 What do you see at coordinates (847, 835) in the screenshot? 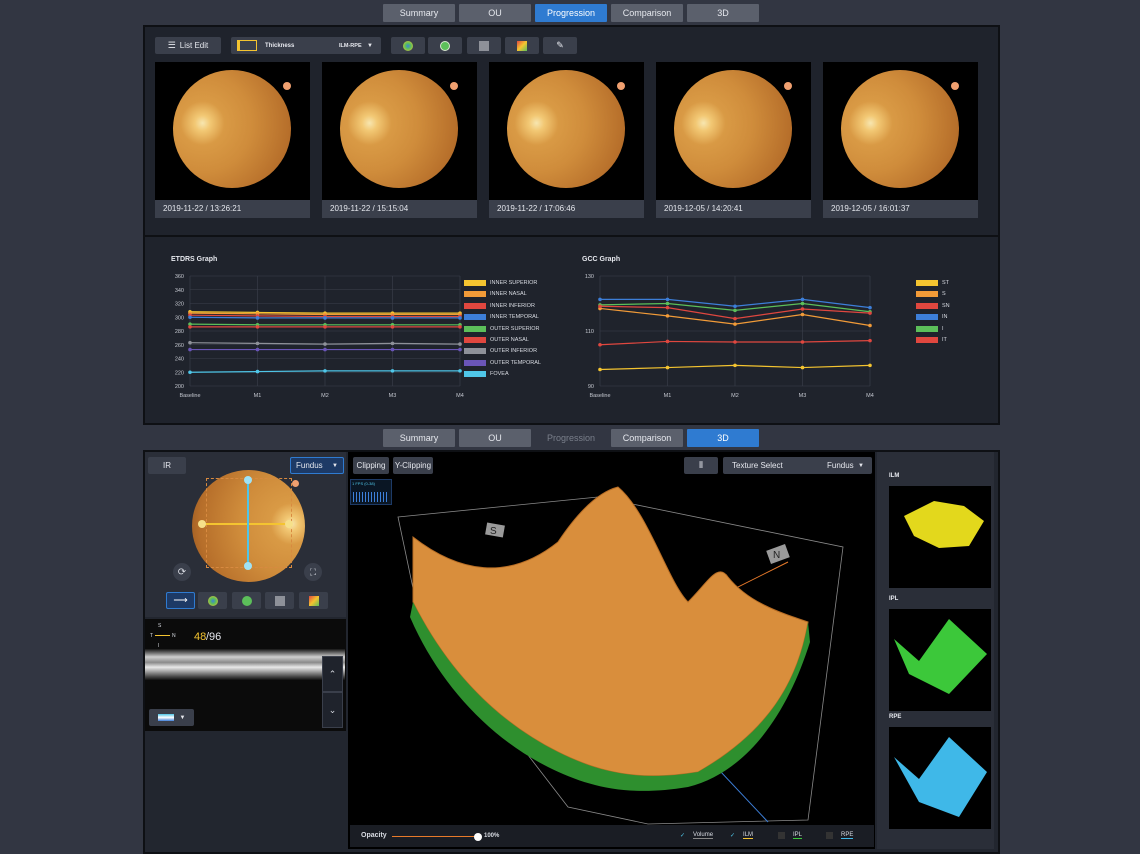
I see `rpe-check-label: RPE` at bounding box center [847, 835].